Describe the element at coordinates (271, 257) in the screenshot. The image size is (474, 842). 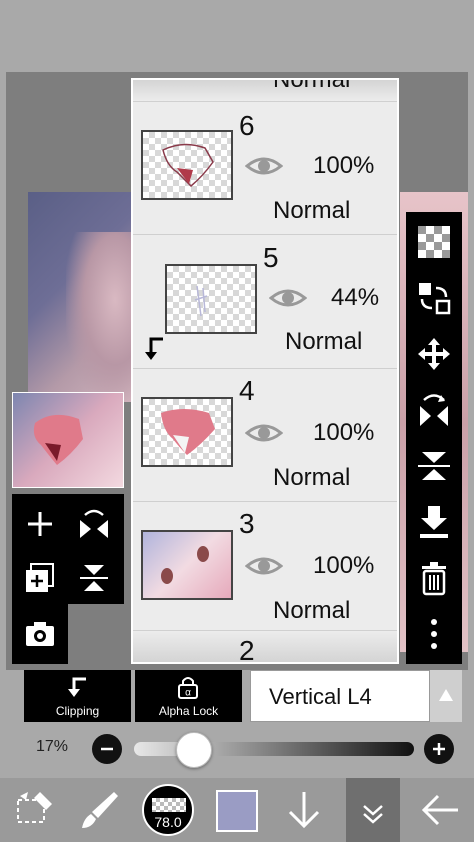
I see `layer-number: 5` at that location.